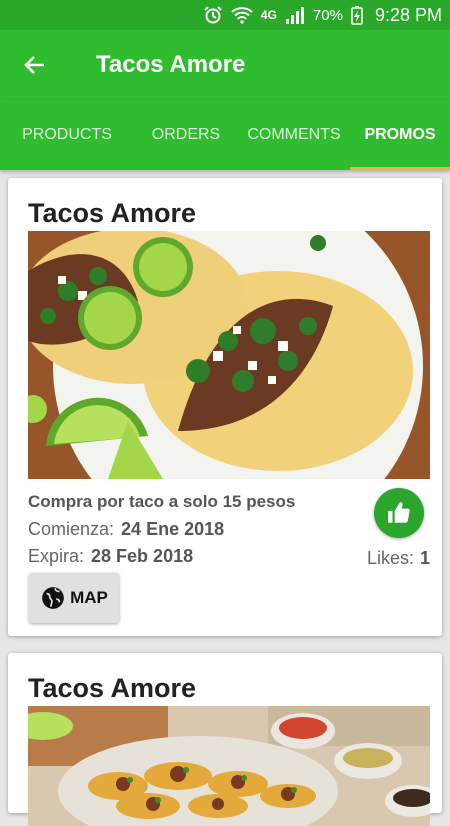  Describe the element at coordinates (162, 501) in the screenshot. I see `promo-description: Compra por taco a solo 15 pesos` at that location.